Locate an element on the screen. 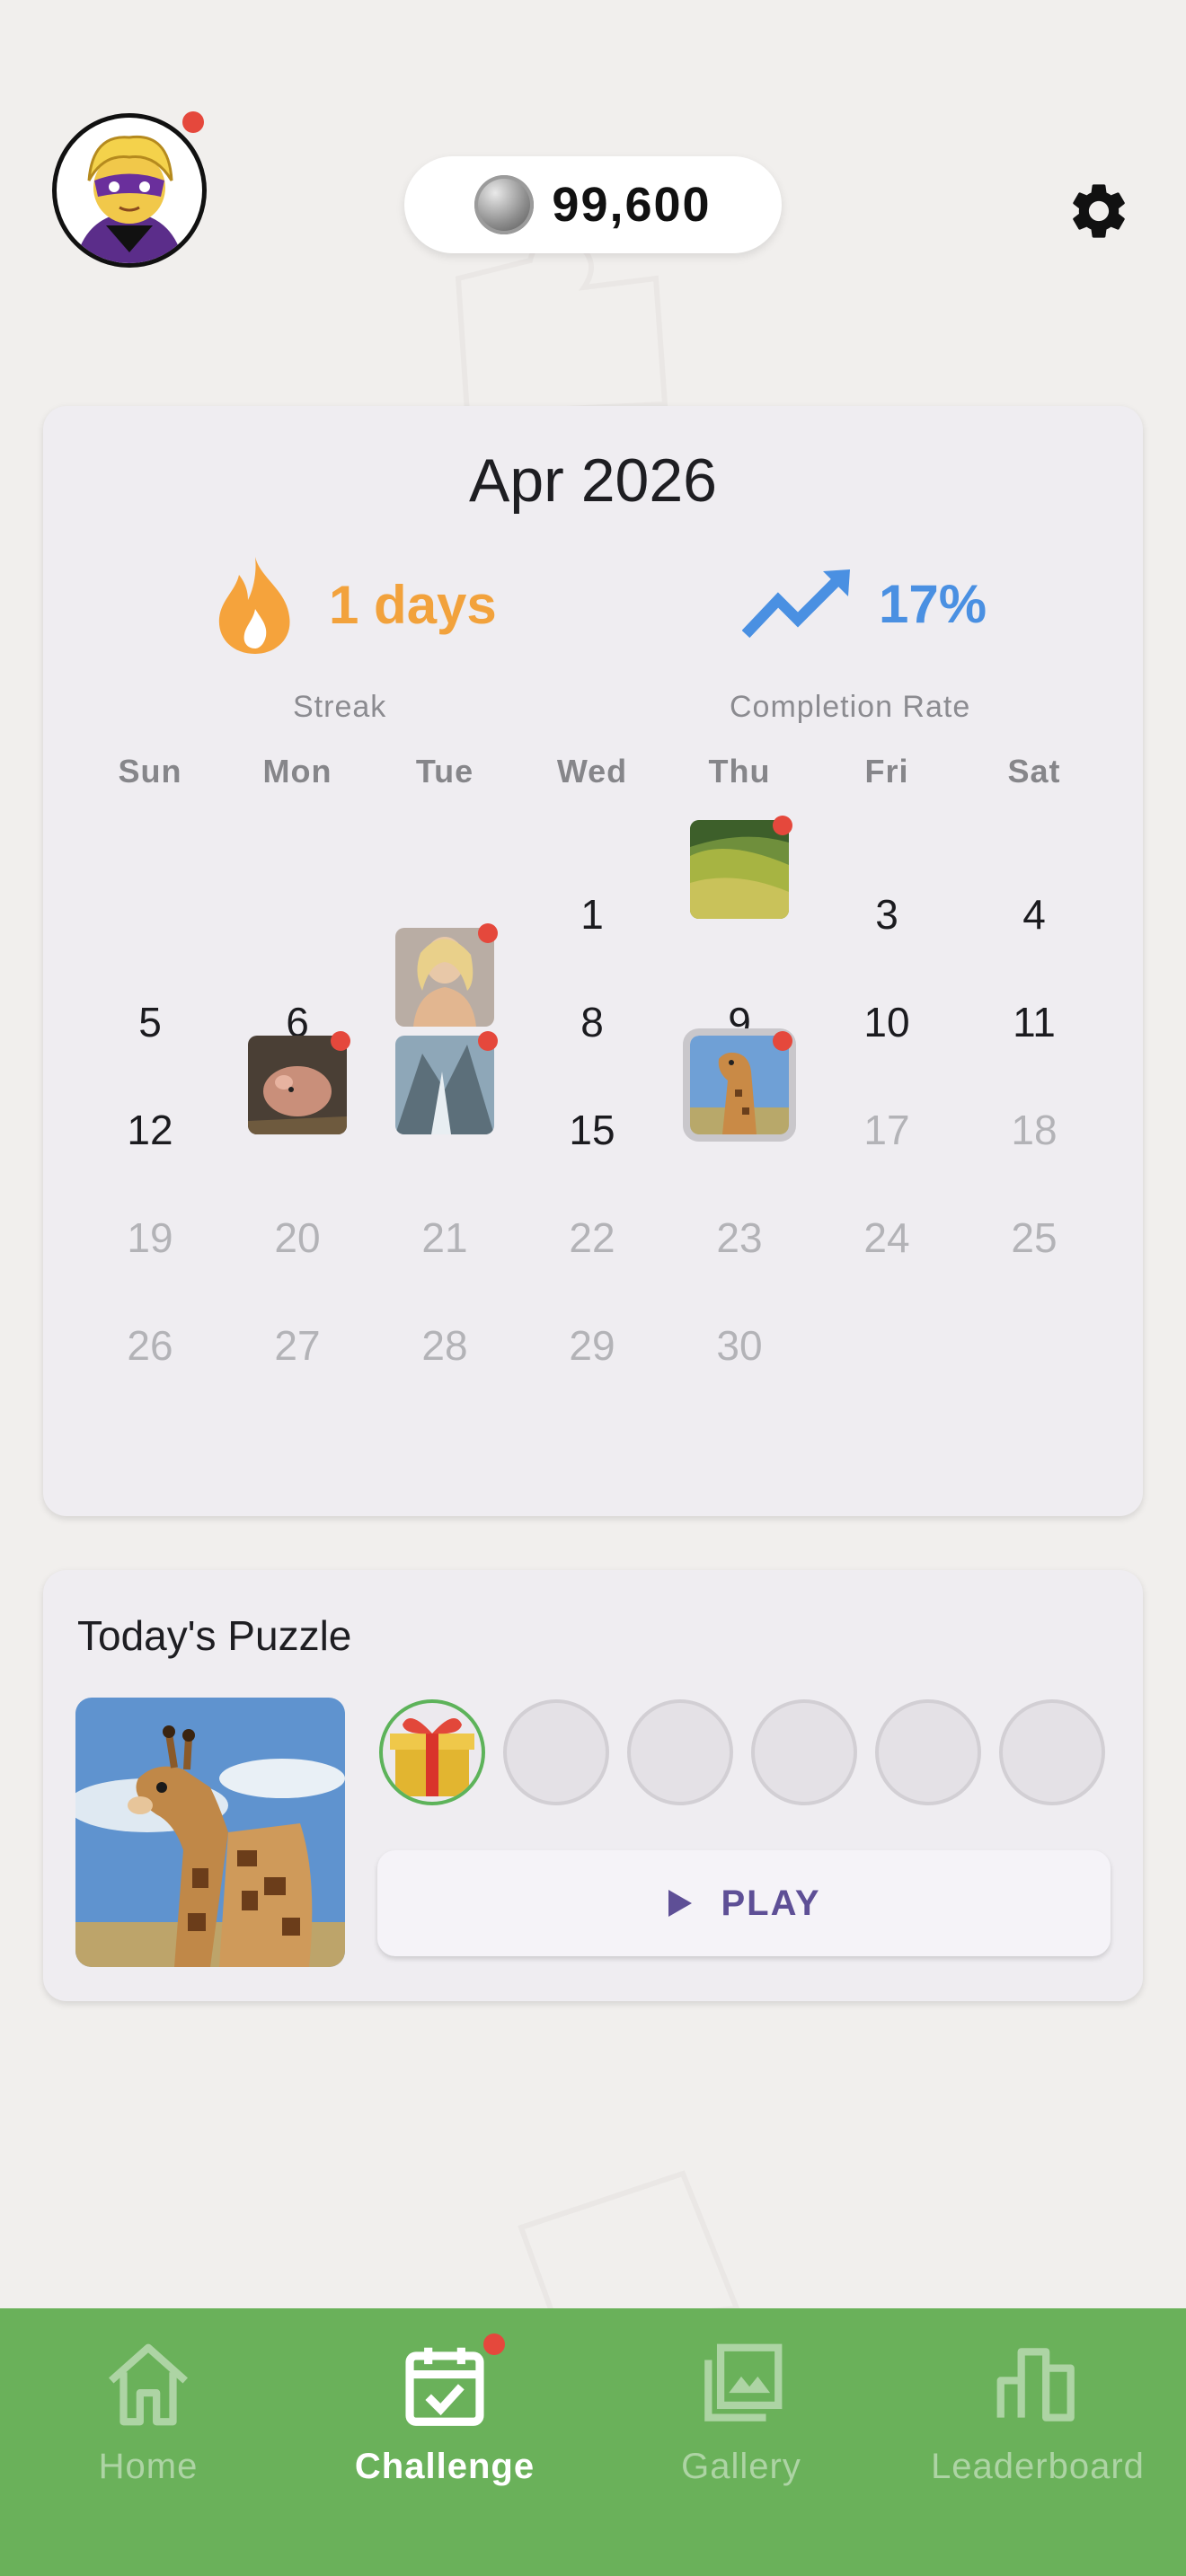 Image resolution: width=1186 pixels, height=2576 pixels. gift-icon is located at coordinates (432, 1756).